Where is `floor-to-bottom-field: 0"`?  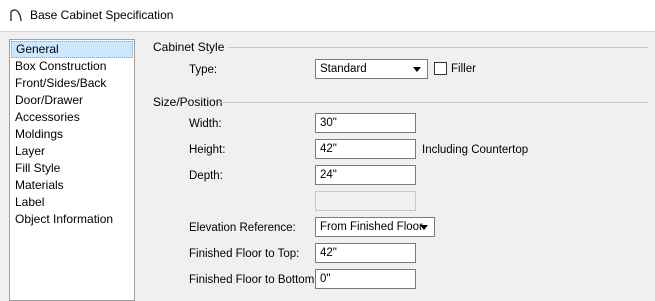
floor-to-bottom-field: 0" is located at coordinates (365, 279).